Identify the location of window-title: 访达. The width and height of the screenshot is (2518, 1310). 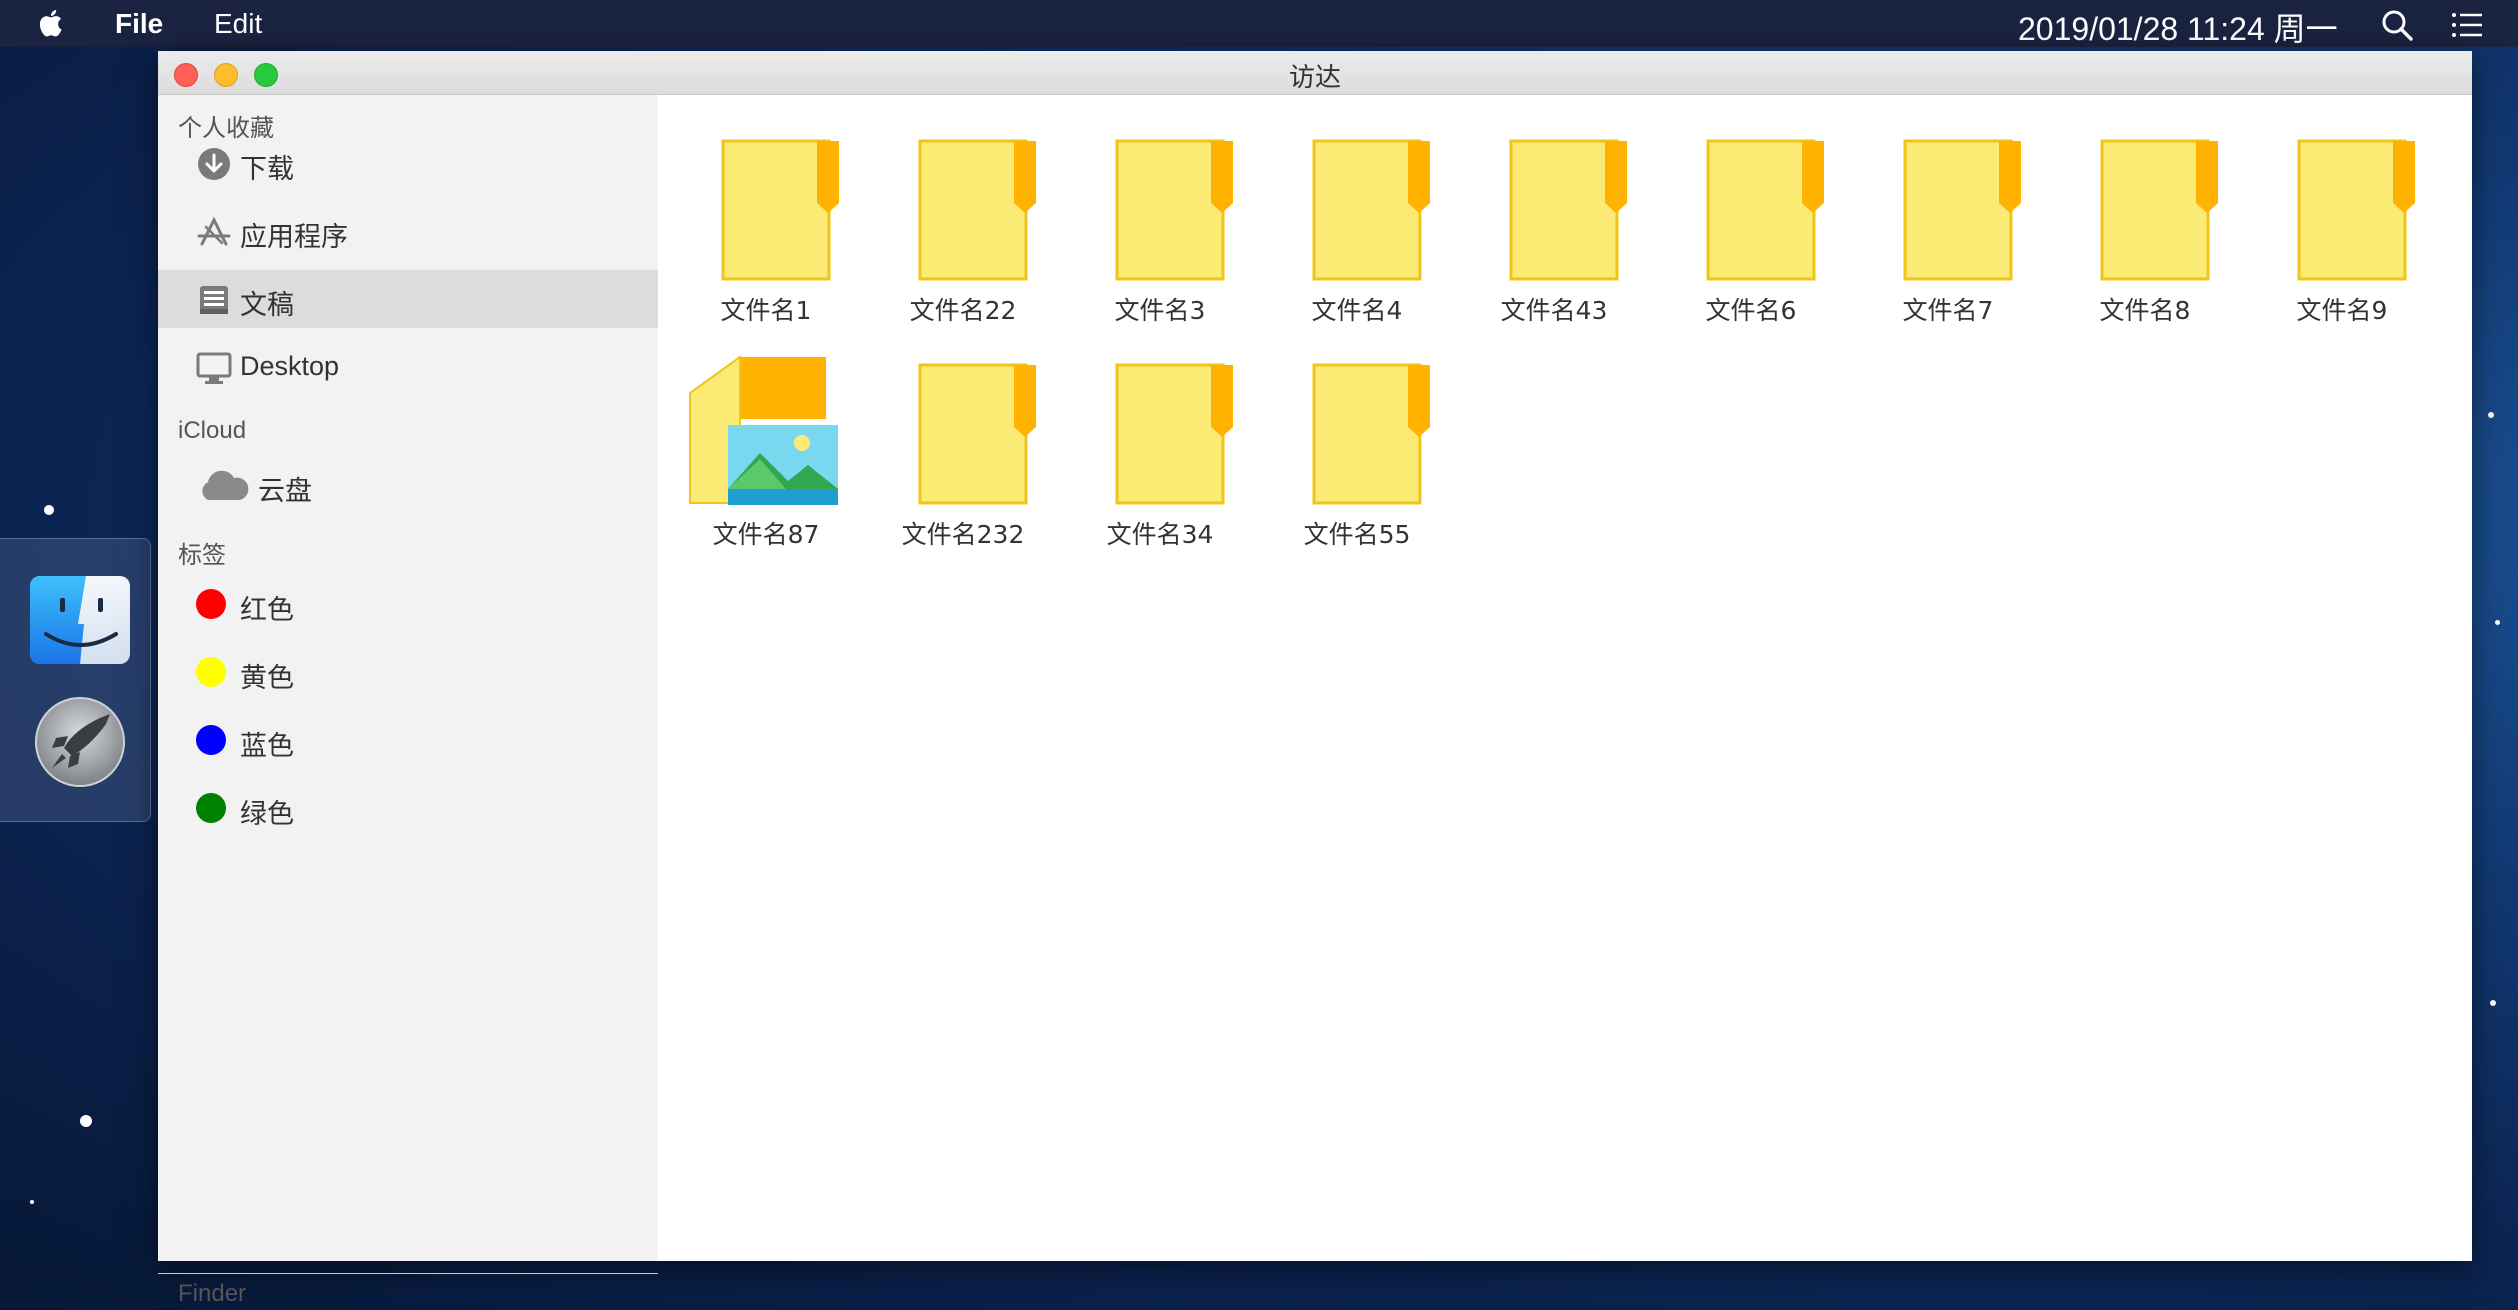
(1314, 78).